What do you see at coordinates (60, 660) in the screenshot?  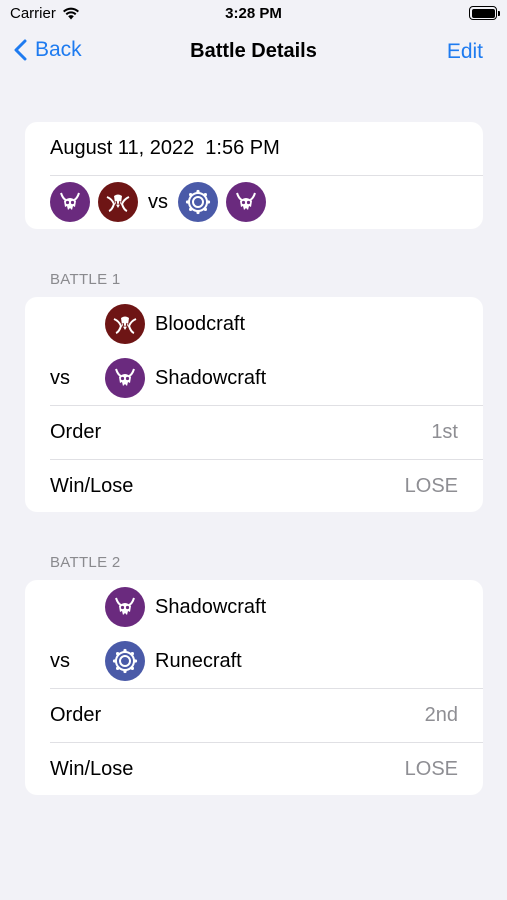 I see `battle-2-vs-label: vs` at bounding box center [60, 660].